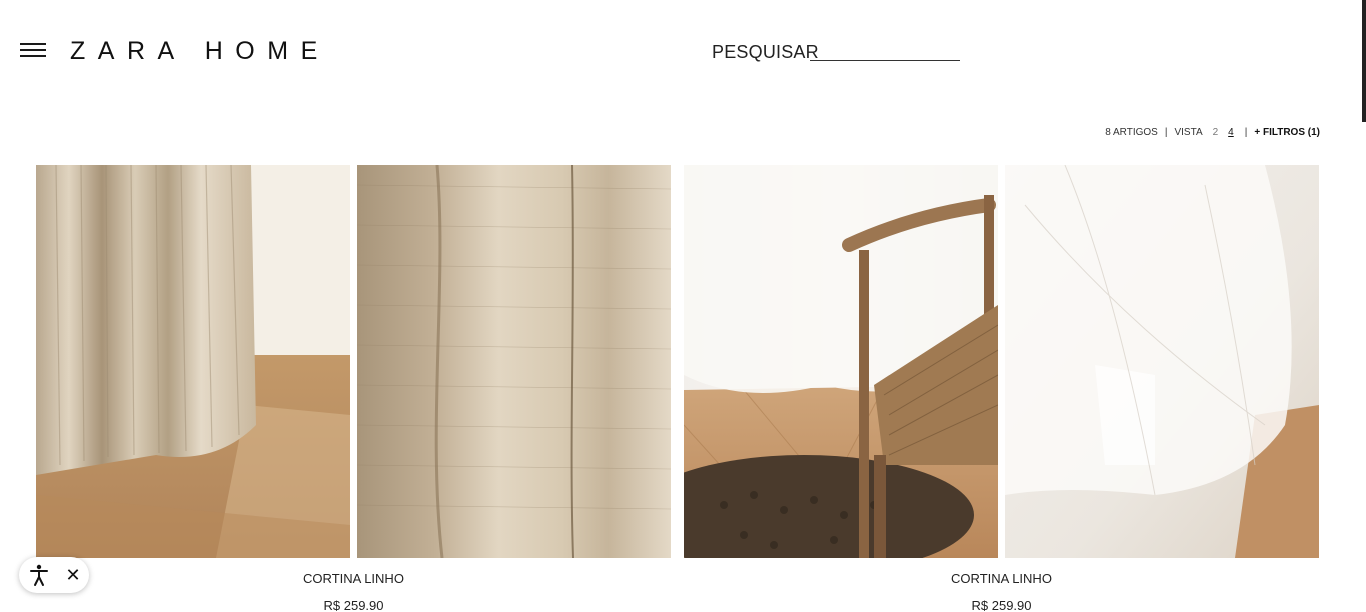 The width and height of the screenshot is (1366, 612). What do you see at coordinates (39, 575) in the screenshot?
I see `accessibility-icon` at bounding box center [39, 575].